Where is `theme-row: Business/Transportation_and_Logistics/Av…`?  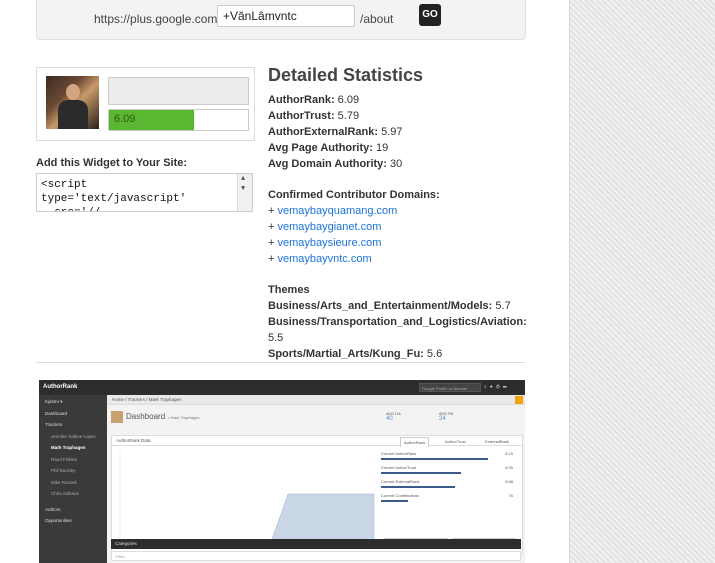
theme-row: Business/Transportation_and_Logistics/Av… is located at coordinates (398, 330).